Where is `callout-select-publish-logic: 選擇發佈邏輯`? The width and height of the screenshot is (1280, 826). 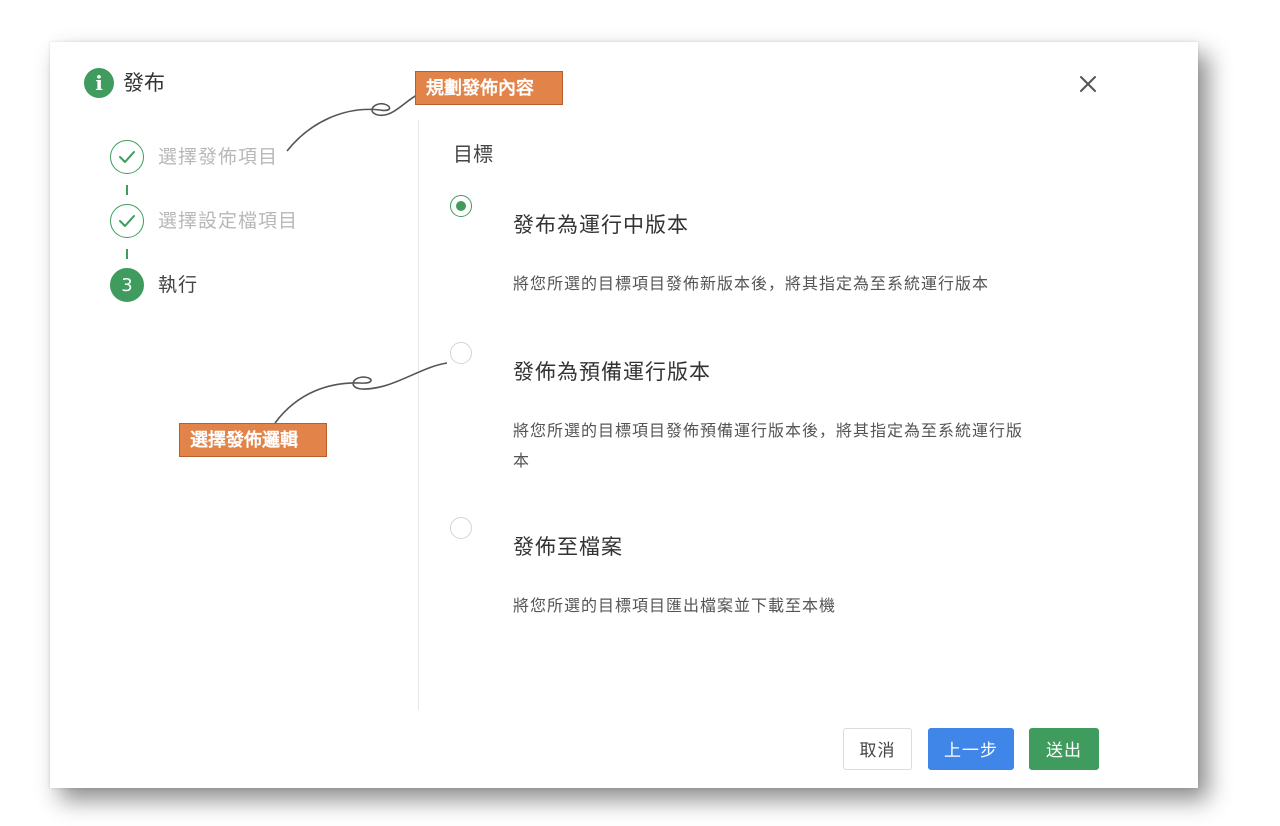 callout-select-publish-logic: 選擇發佈邏輯 is located at coordinates (253, 440).